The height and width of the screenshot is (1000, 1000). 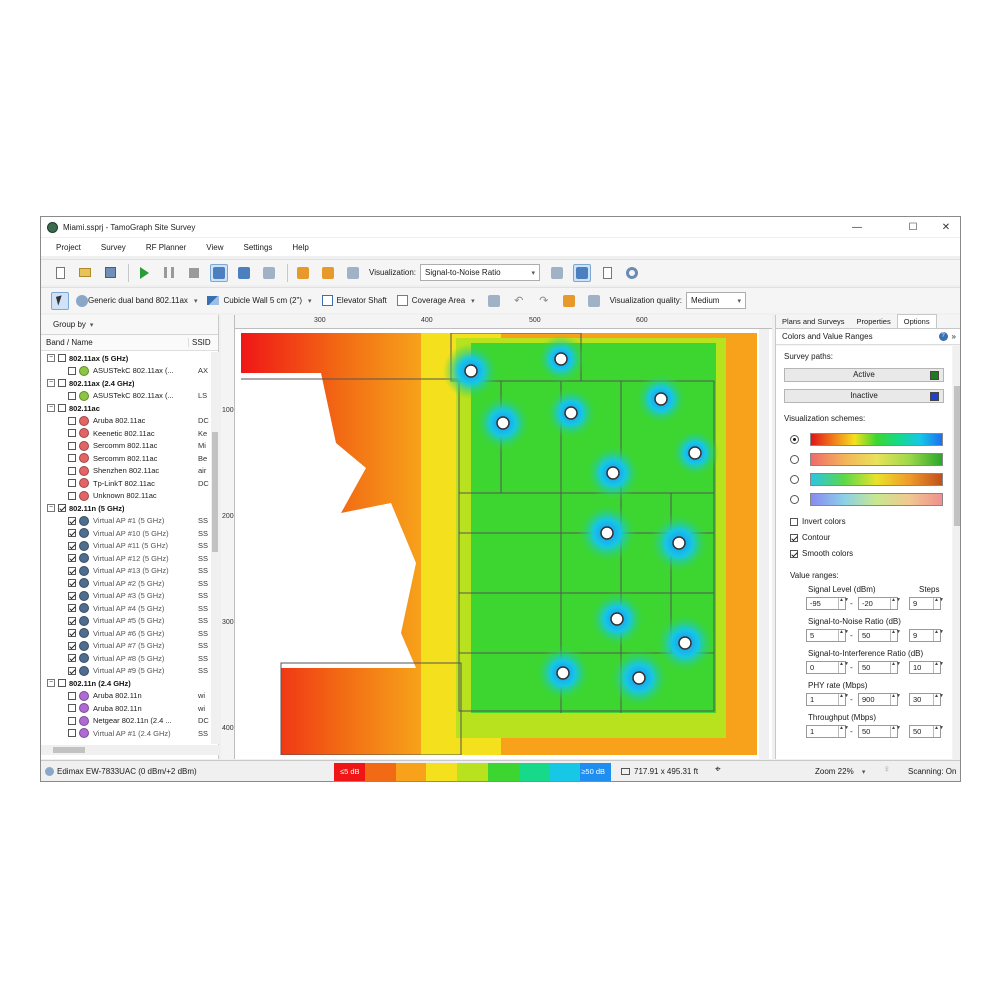 I want to click on ap-list-item: Virtual AP #13 (5 GHz) SS, so click(x=126, y=571).